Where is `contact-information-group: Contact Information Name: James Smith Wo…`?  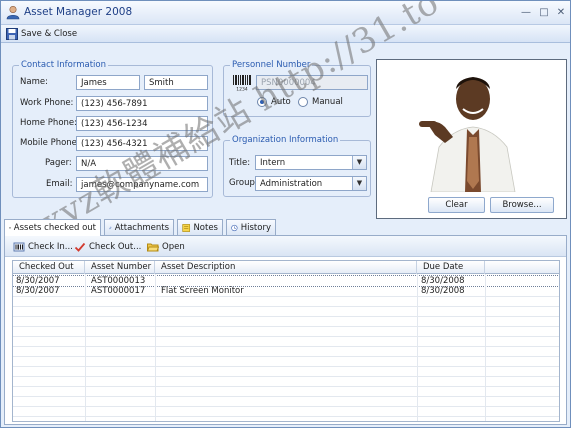
contact-information-group: Contact Information Name: James Smith Wo… is located at coordinates (112, 129).